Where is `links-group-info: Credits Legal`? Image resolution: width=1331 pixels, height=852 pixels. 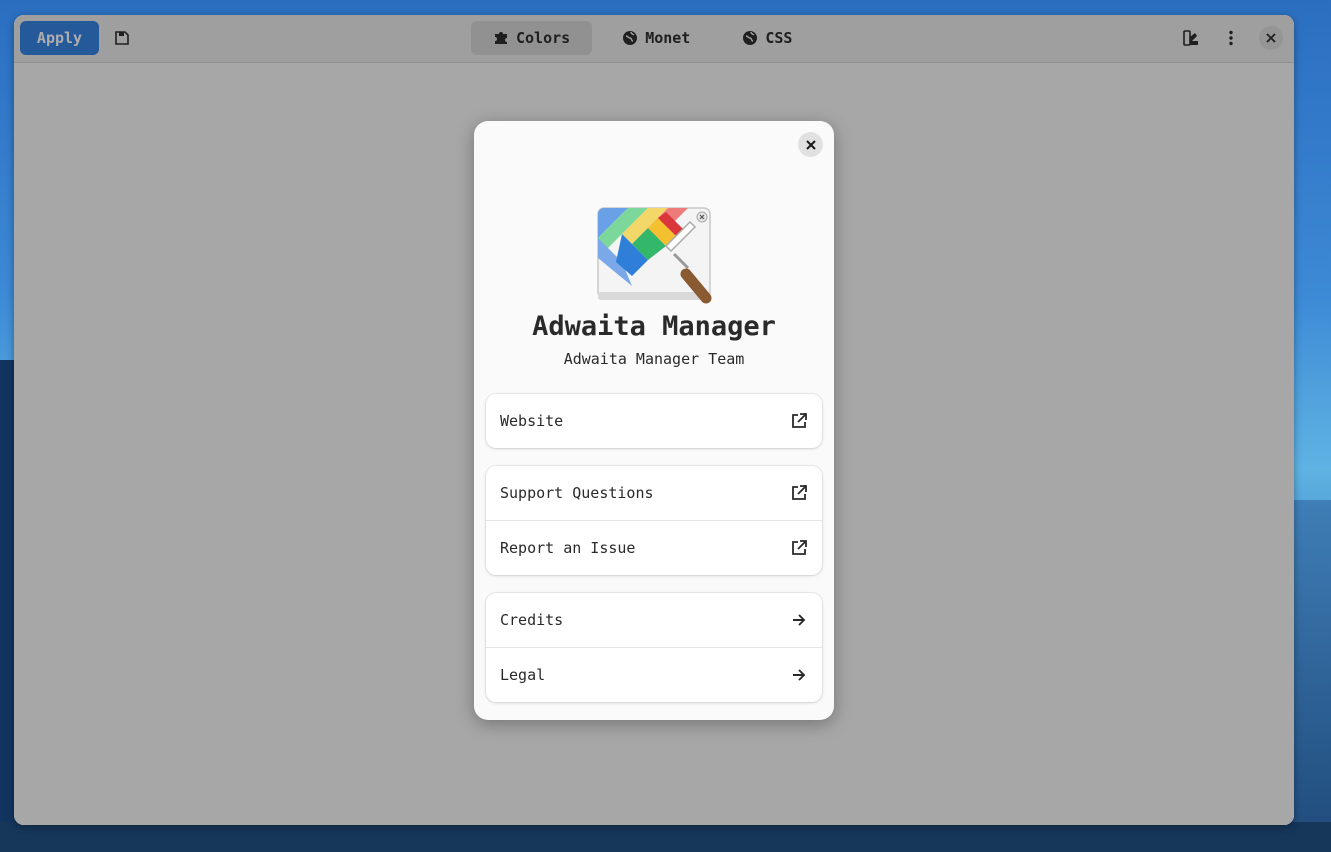 links-group-info: Credits Legal is located at coordinates (654, 647).